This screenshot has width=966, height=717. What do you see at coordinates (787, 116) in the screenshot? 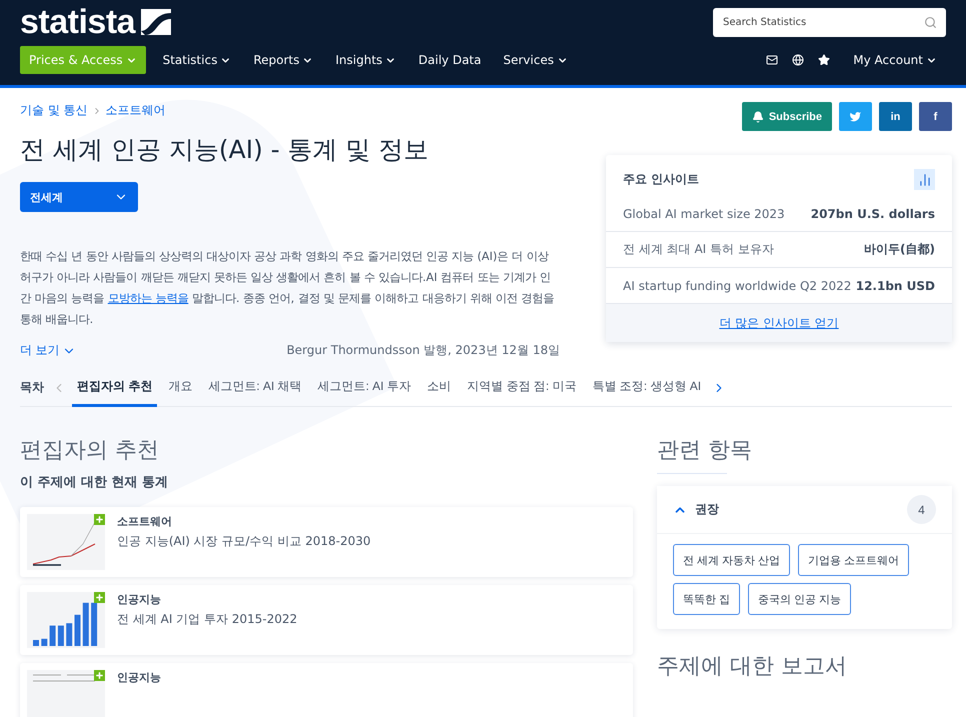
I see `subscribe-button: Subscribe` at bounding box center [787, 116].